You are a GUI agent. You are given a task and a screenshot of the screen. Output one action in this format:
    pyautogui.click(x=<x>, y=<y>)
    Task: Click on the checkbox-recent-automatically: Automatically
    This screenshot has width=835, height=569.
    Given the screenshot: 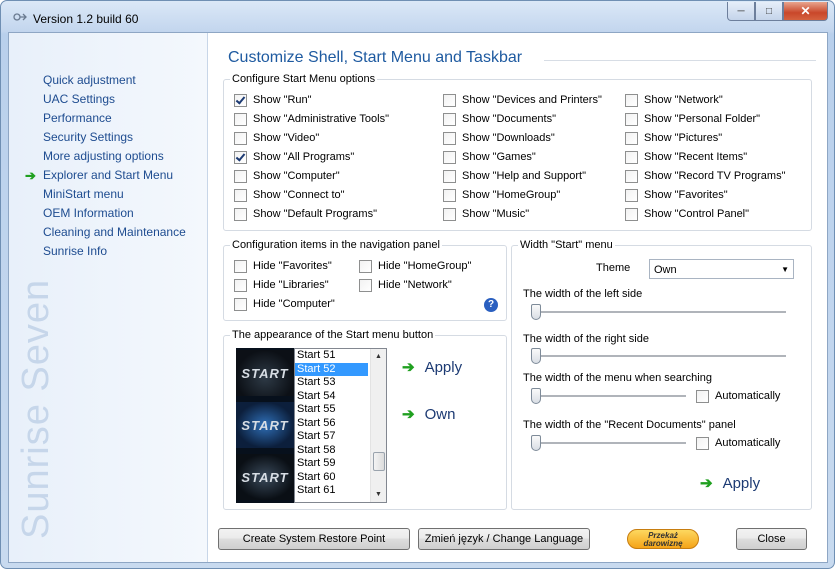 What is the action you would take?
    pyautogui.click(x=738, y=443)
    